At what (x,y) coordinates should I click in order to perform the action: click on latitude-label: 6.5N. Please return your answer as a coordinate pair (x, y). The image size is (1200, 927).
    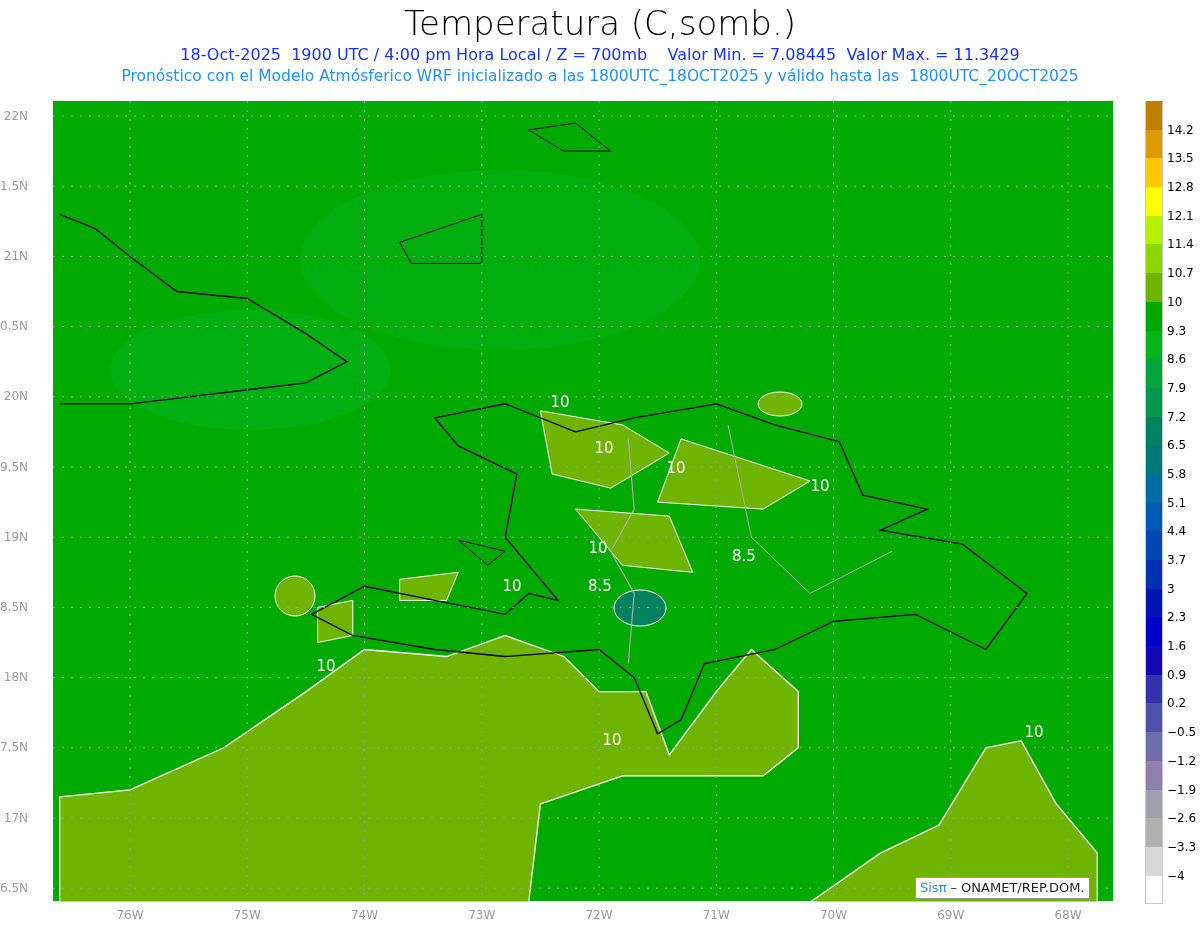
    Looking at the image, I should click on (14, 887).